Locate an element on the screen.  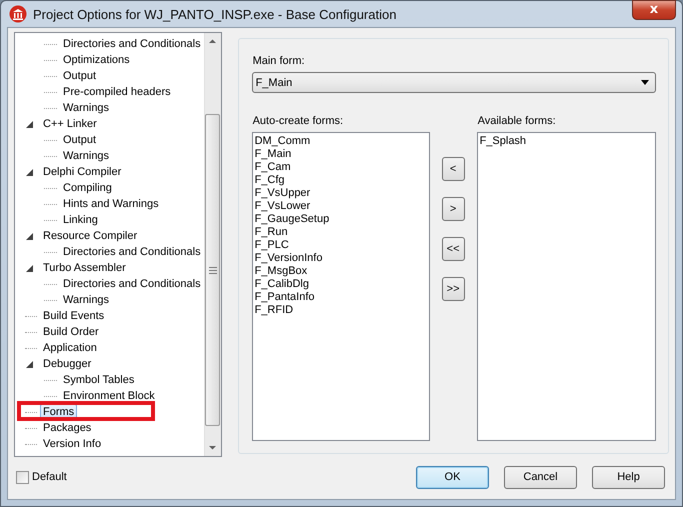
list-item: F_GaugeSetup is located at coordinates (340, 219).